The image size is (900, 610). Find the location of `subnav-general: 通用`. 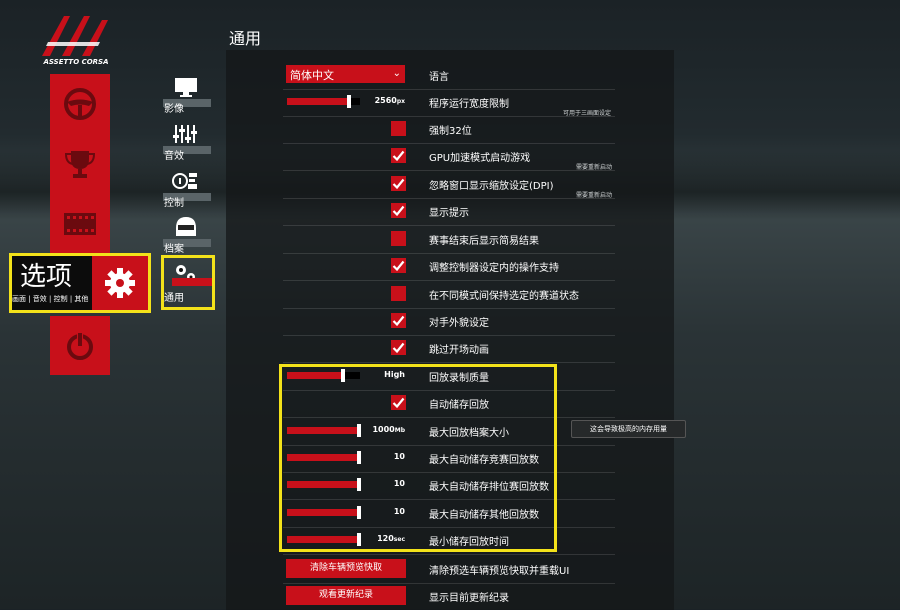

subnav-general: 通用 is located at coordinates (187, 286).